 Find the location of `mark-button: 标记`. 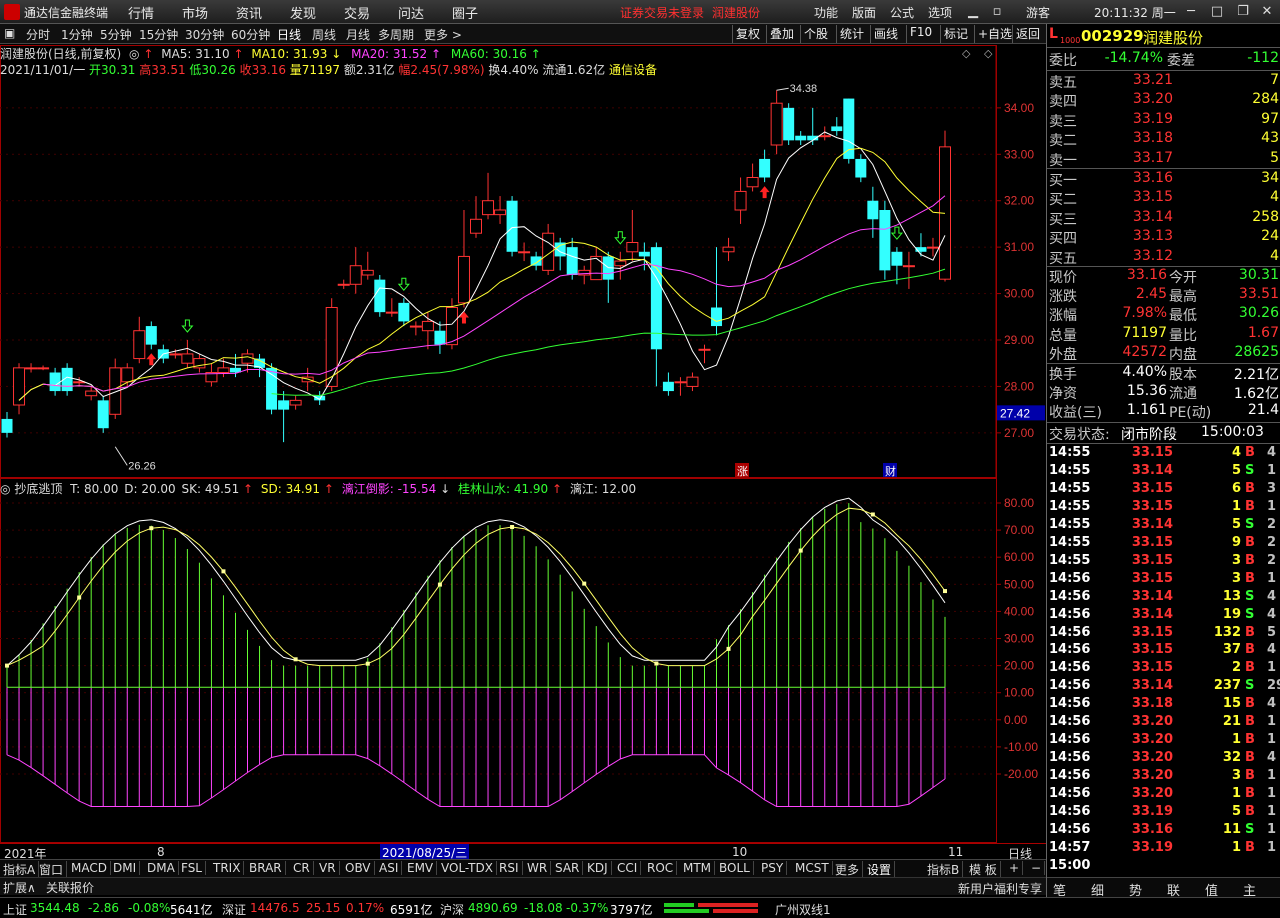

mark-button: 标记 is located at coordinates (955, 34).